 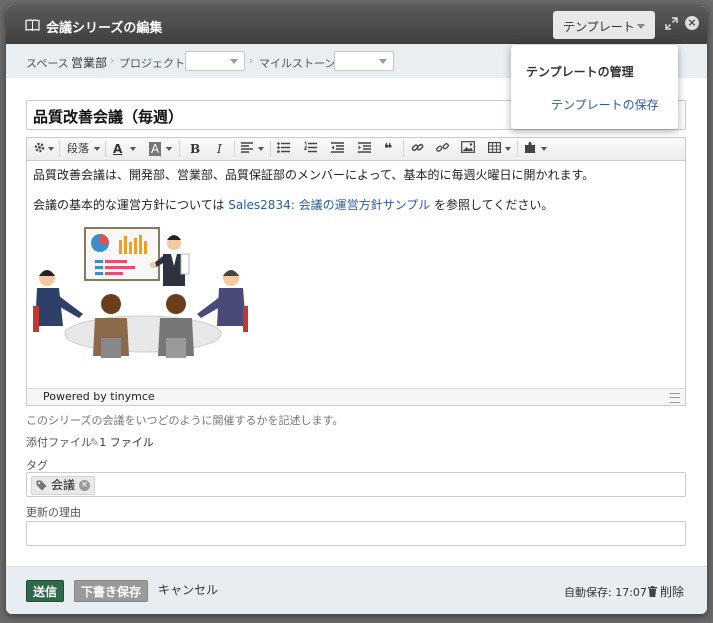 I want to click on cancel-button: キャンセル, so click(x=188, y=589).